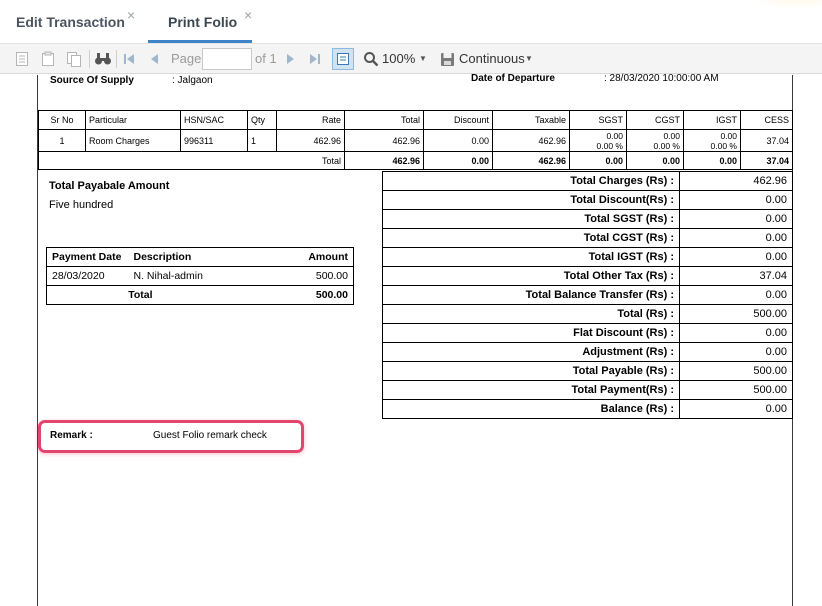 The width and height of the screenshot is (822, 606). What do you see at coordinates (587, 238) in the screenshot?
I see `summary-row: Total CGST (Rs) :0.00` at bounding box center [587, 238].